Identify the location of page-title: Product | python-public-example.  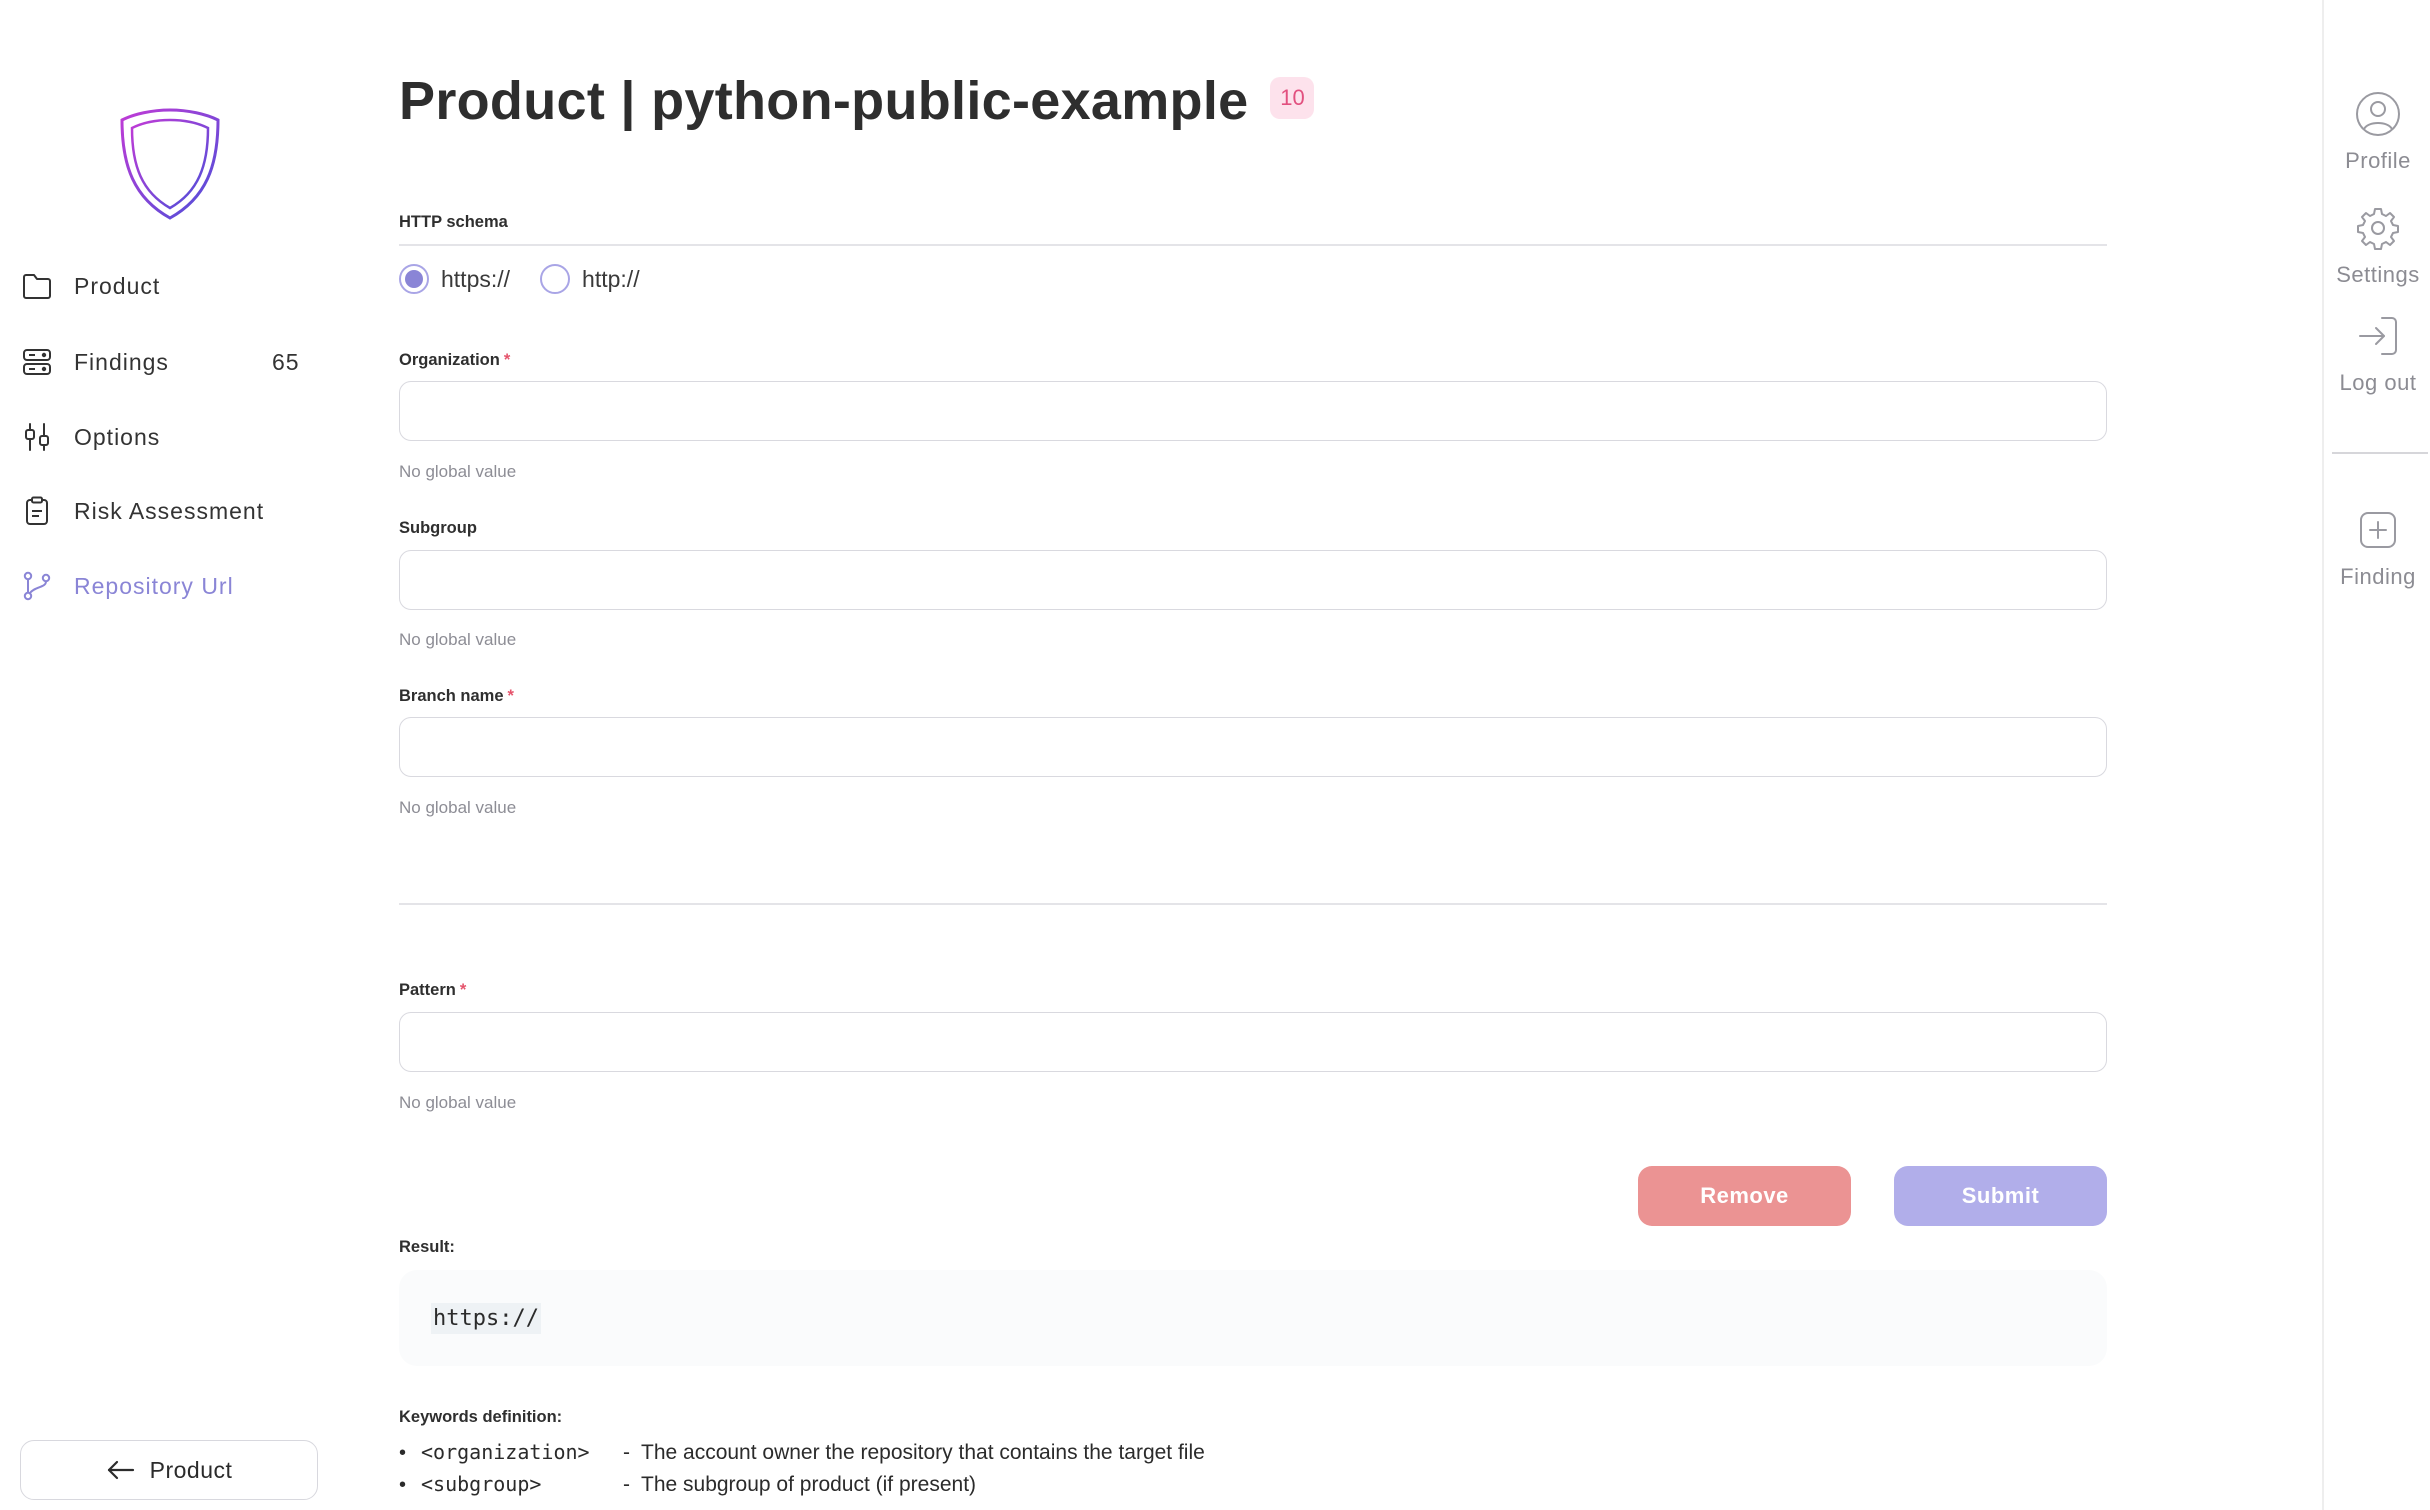
(824, 101).